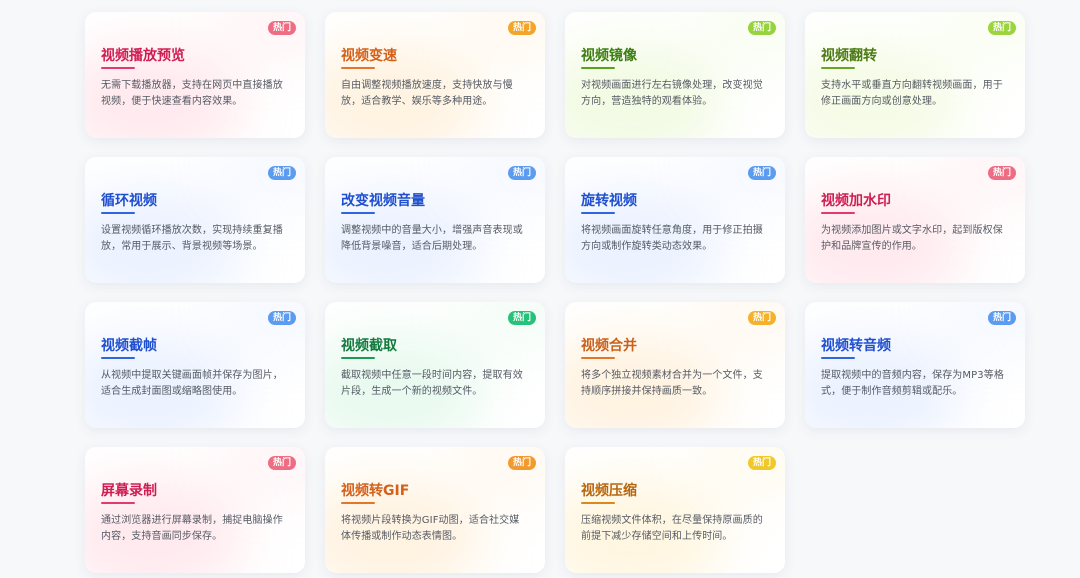 Image resolution: width=1080 pixels, height=578 pixels. Describe the element at coordinates (915, 365) in the screenshot. I see `tool-card: 热门视频转音频提取视频中的音频内容，保存为MP3等格式，便于制作音频剪辑或配乐。` at that location.